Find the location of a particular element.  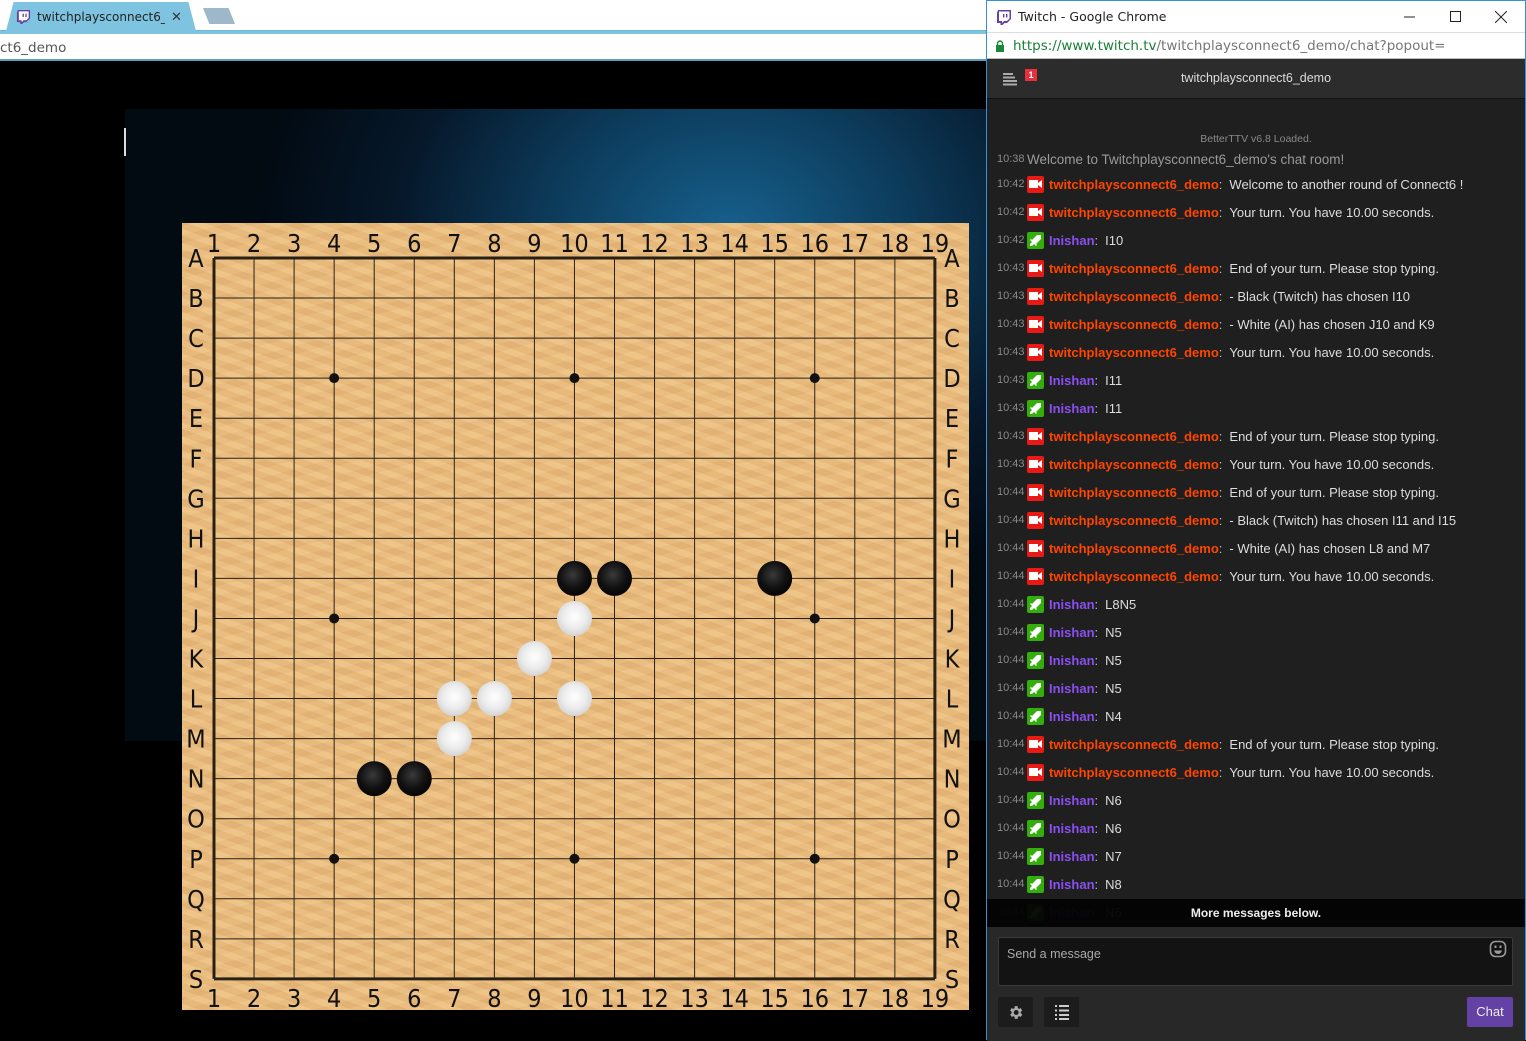

message-text: I10 is located at coordinates (1114, 240).